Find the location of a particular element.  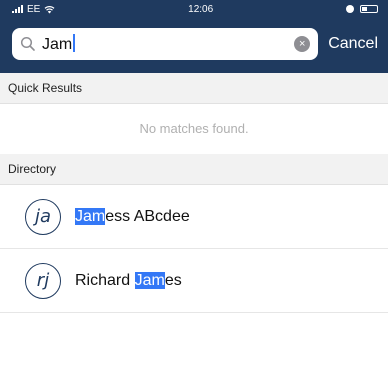

directory-header: Directory is located at coordinates (194, 169).